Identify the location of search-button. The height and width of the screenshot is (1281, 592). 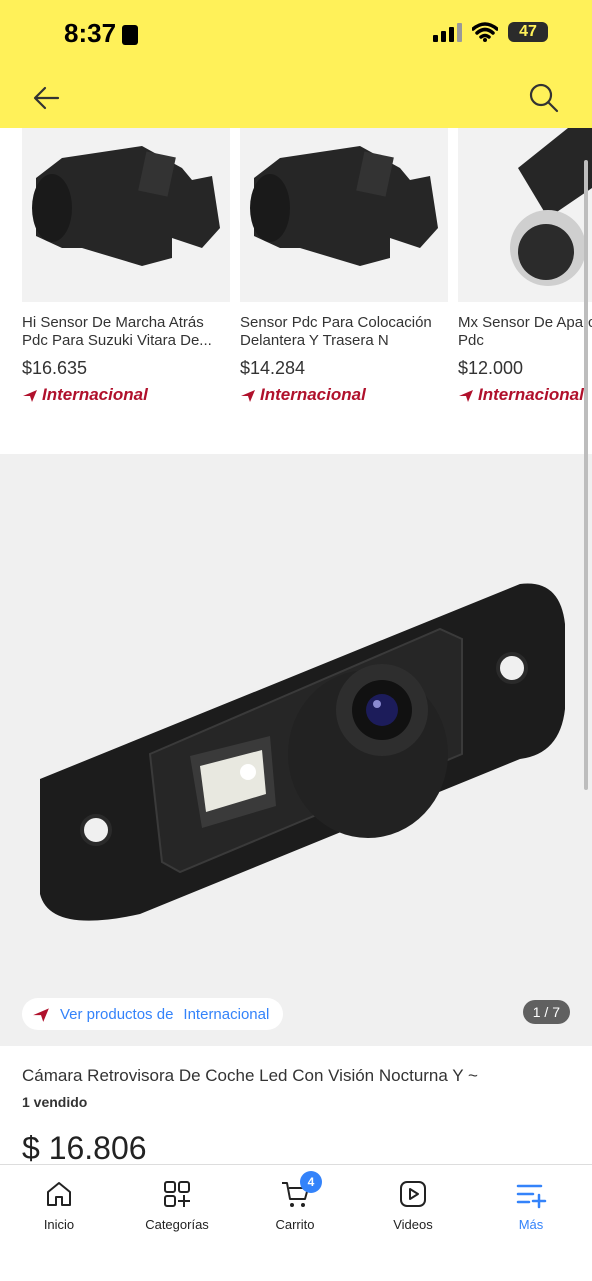
(544, 98).